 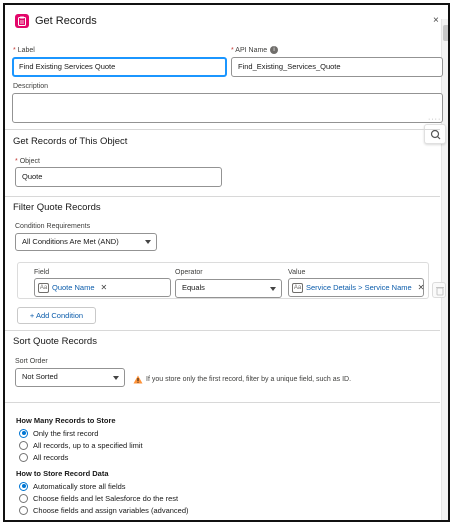 I want to click on radio-all-with-limit: All records, up to a specified limit, so click(x=81, y=445).